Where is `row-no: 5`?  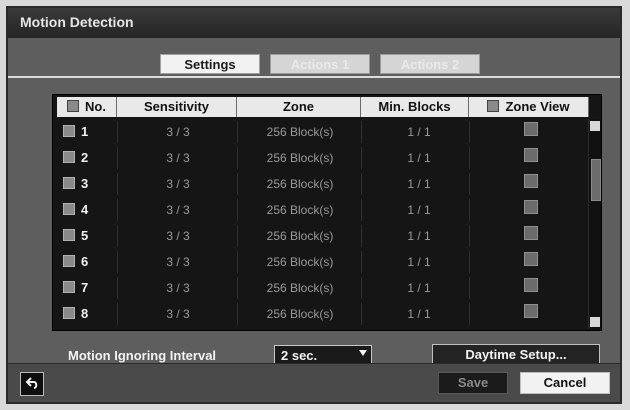 row-no: 5 is located at coordinates (75, 236).